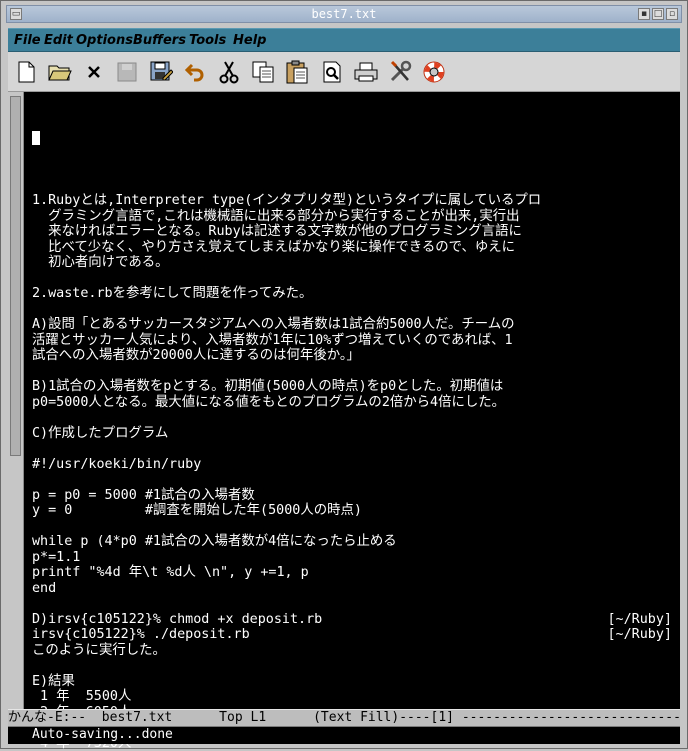  What do you see at coordinates (400, 72) in the screenshot?
I see `preferences-icon` at bounding box center [400, 72].